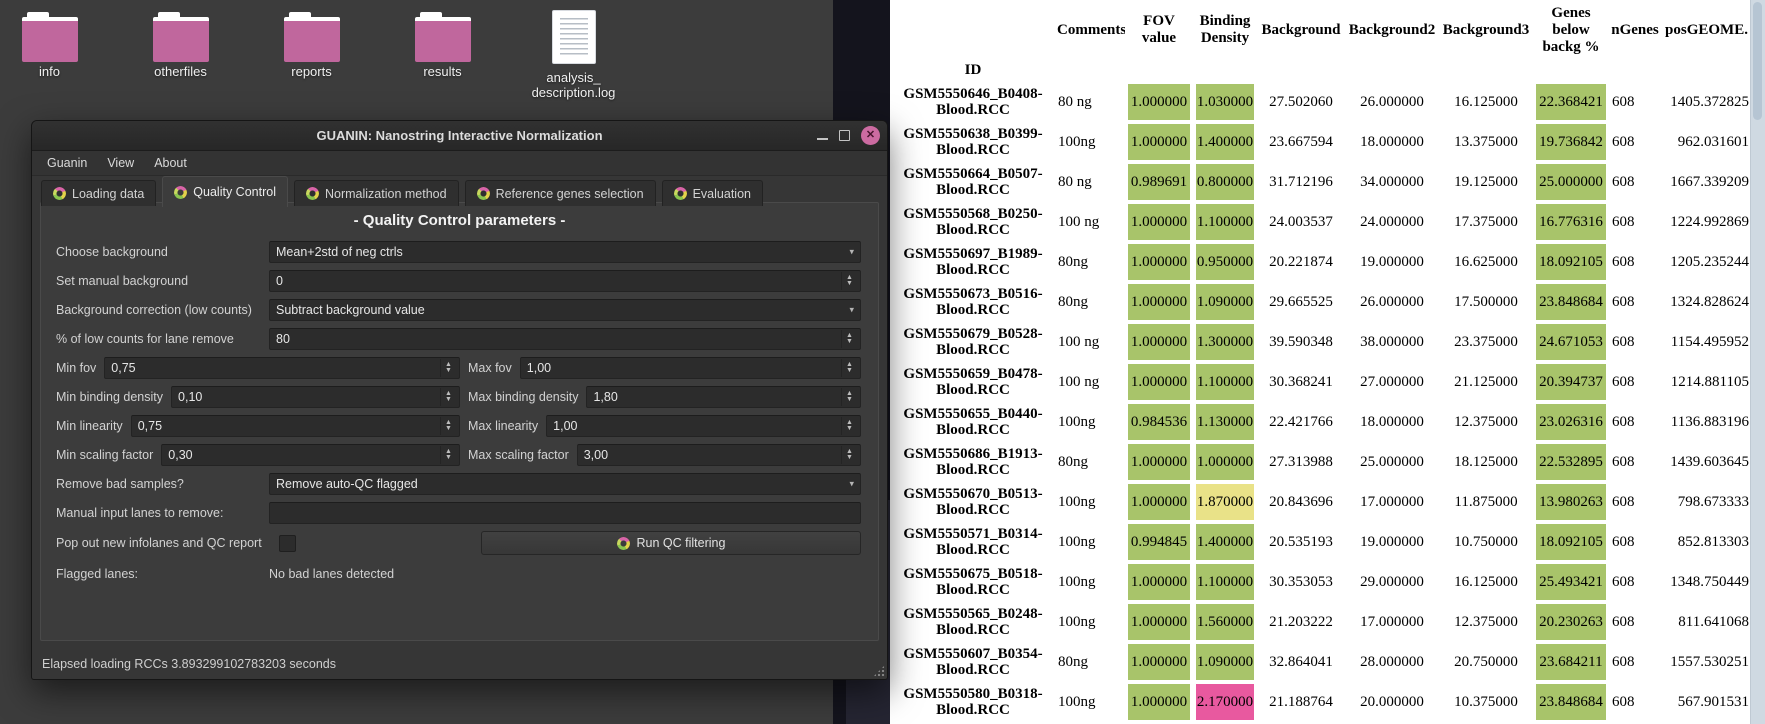  What do you see at coordinates (1301, 622) in the screenshot?
I see `background-cell: 21.203222` at bounding box center [1301, 622].